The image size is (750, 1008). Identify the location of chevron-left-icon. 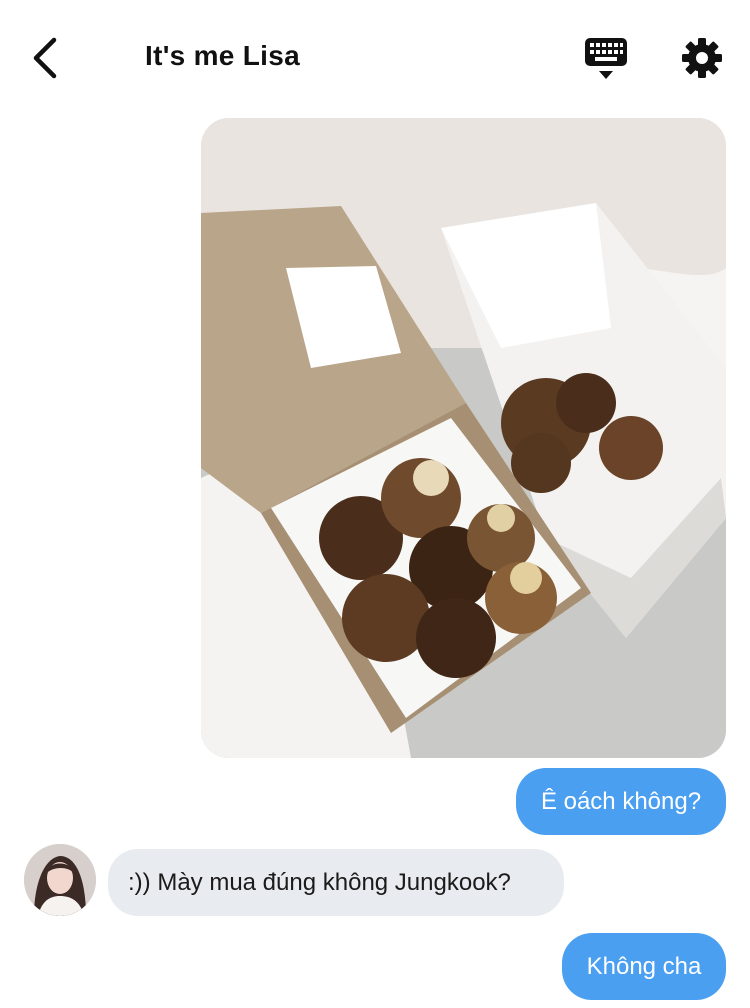
(45, 58).